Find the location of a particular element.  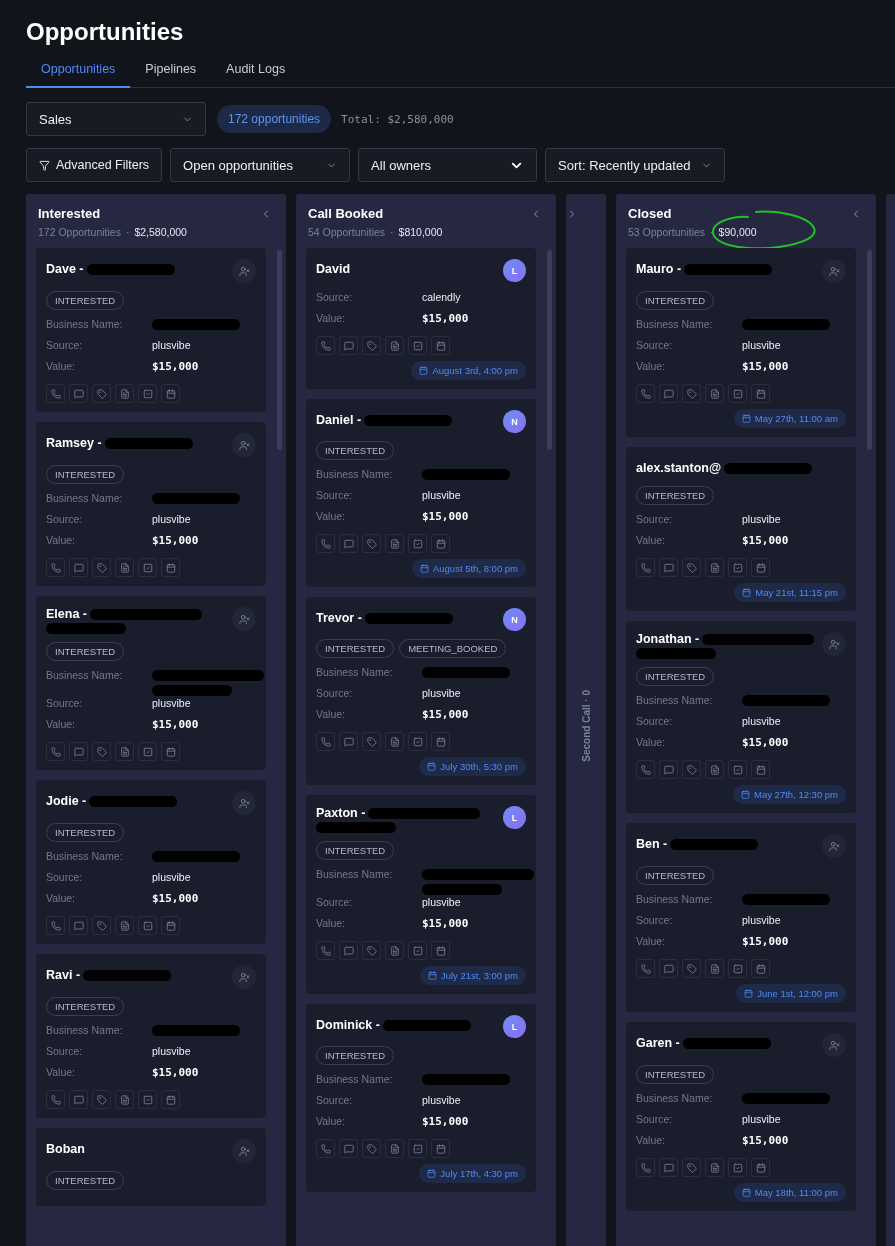

opportunity-card: Dominick - L INTERESTED Business Name: Source: plusvibe Value: $15,000 July 17th, 4:30 pm is located at coordinates (421, 1098).